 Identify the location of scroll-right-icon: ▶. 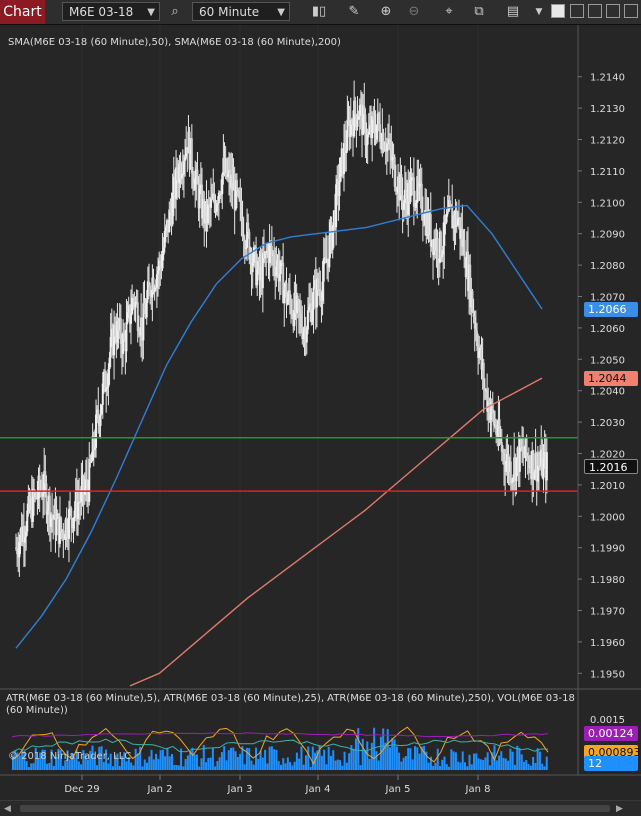
(619, 809).